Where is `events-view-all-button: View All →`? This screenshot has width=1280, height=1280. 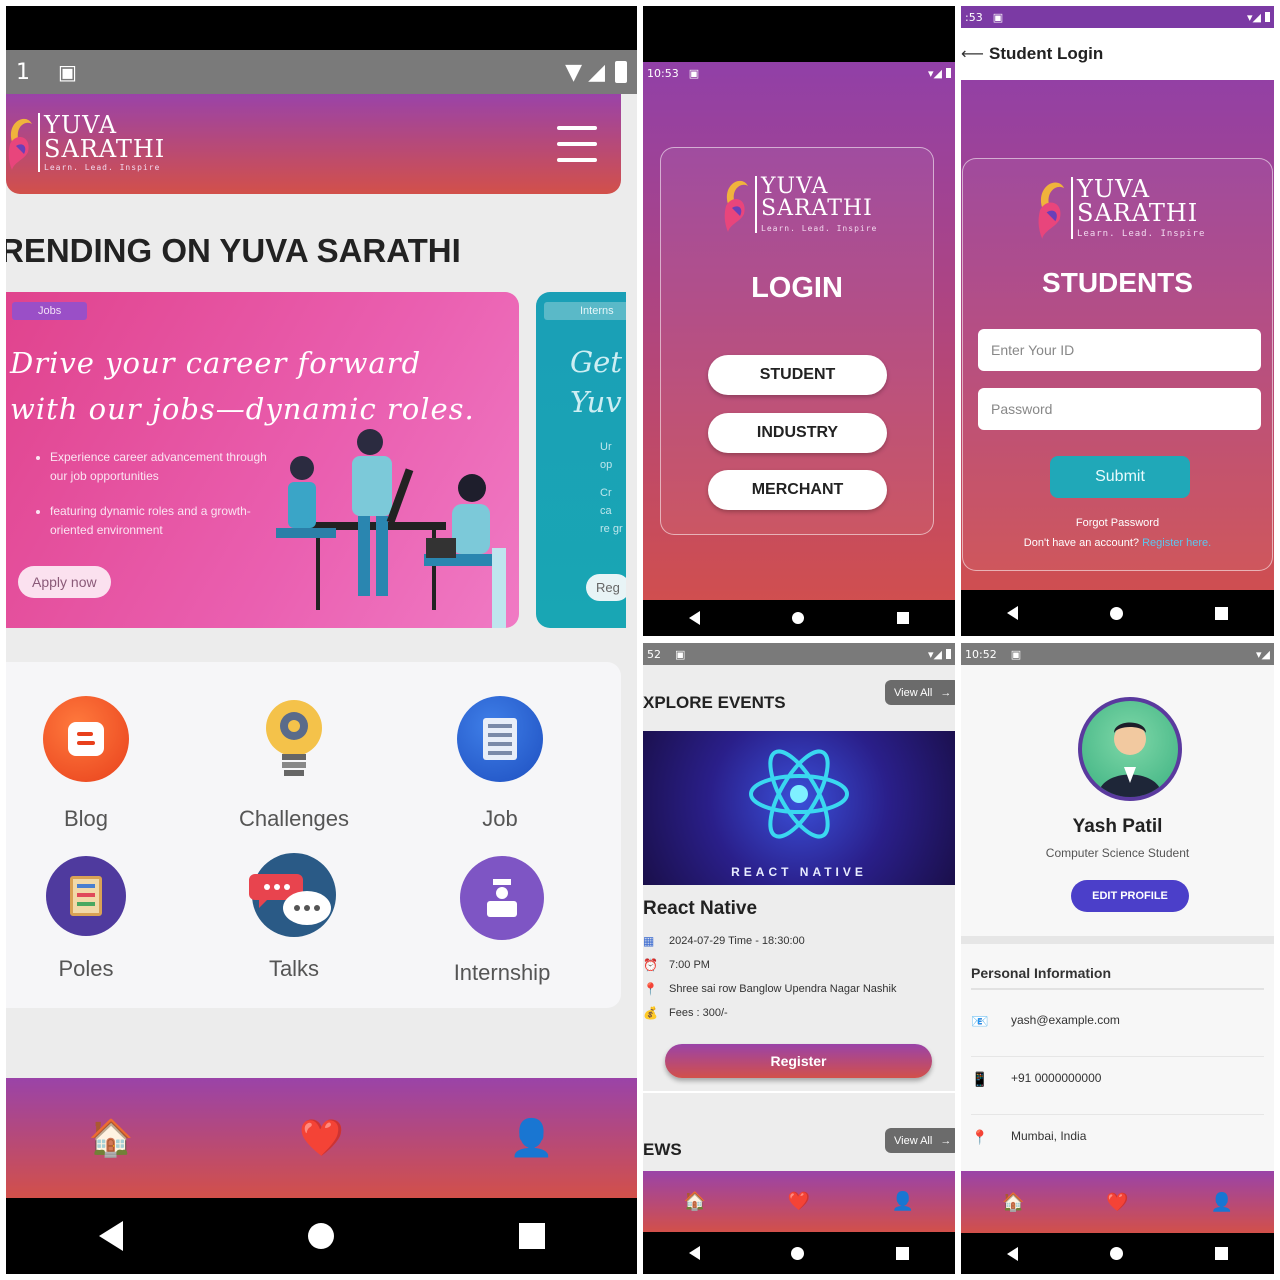 events-view-all-button: View All → is located at coordinates (920, 692).